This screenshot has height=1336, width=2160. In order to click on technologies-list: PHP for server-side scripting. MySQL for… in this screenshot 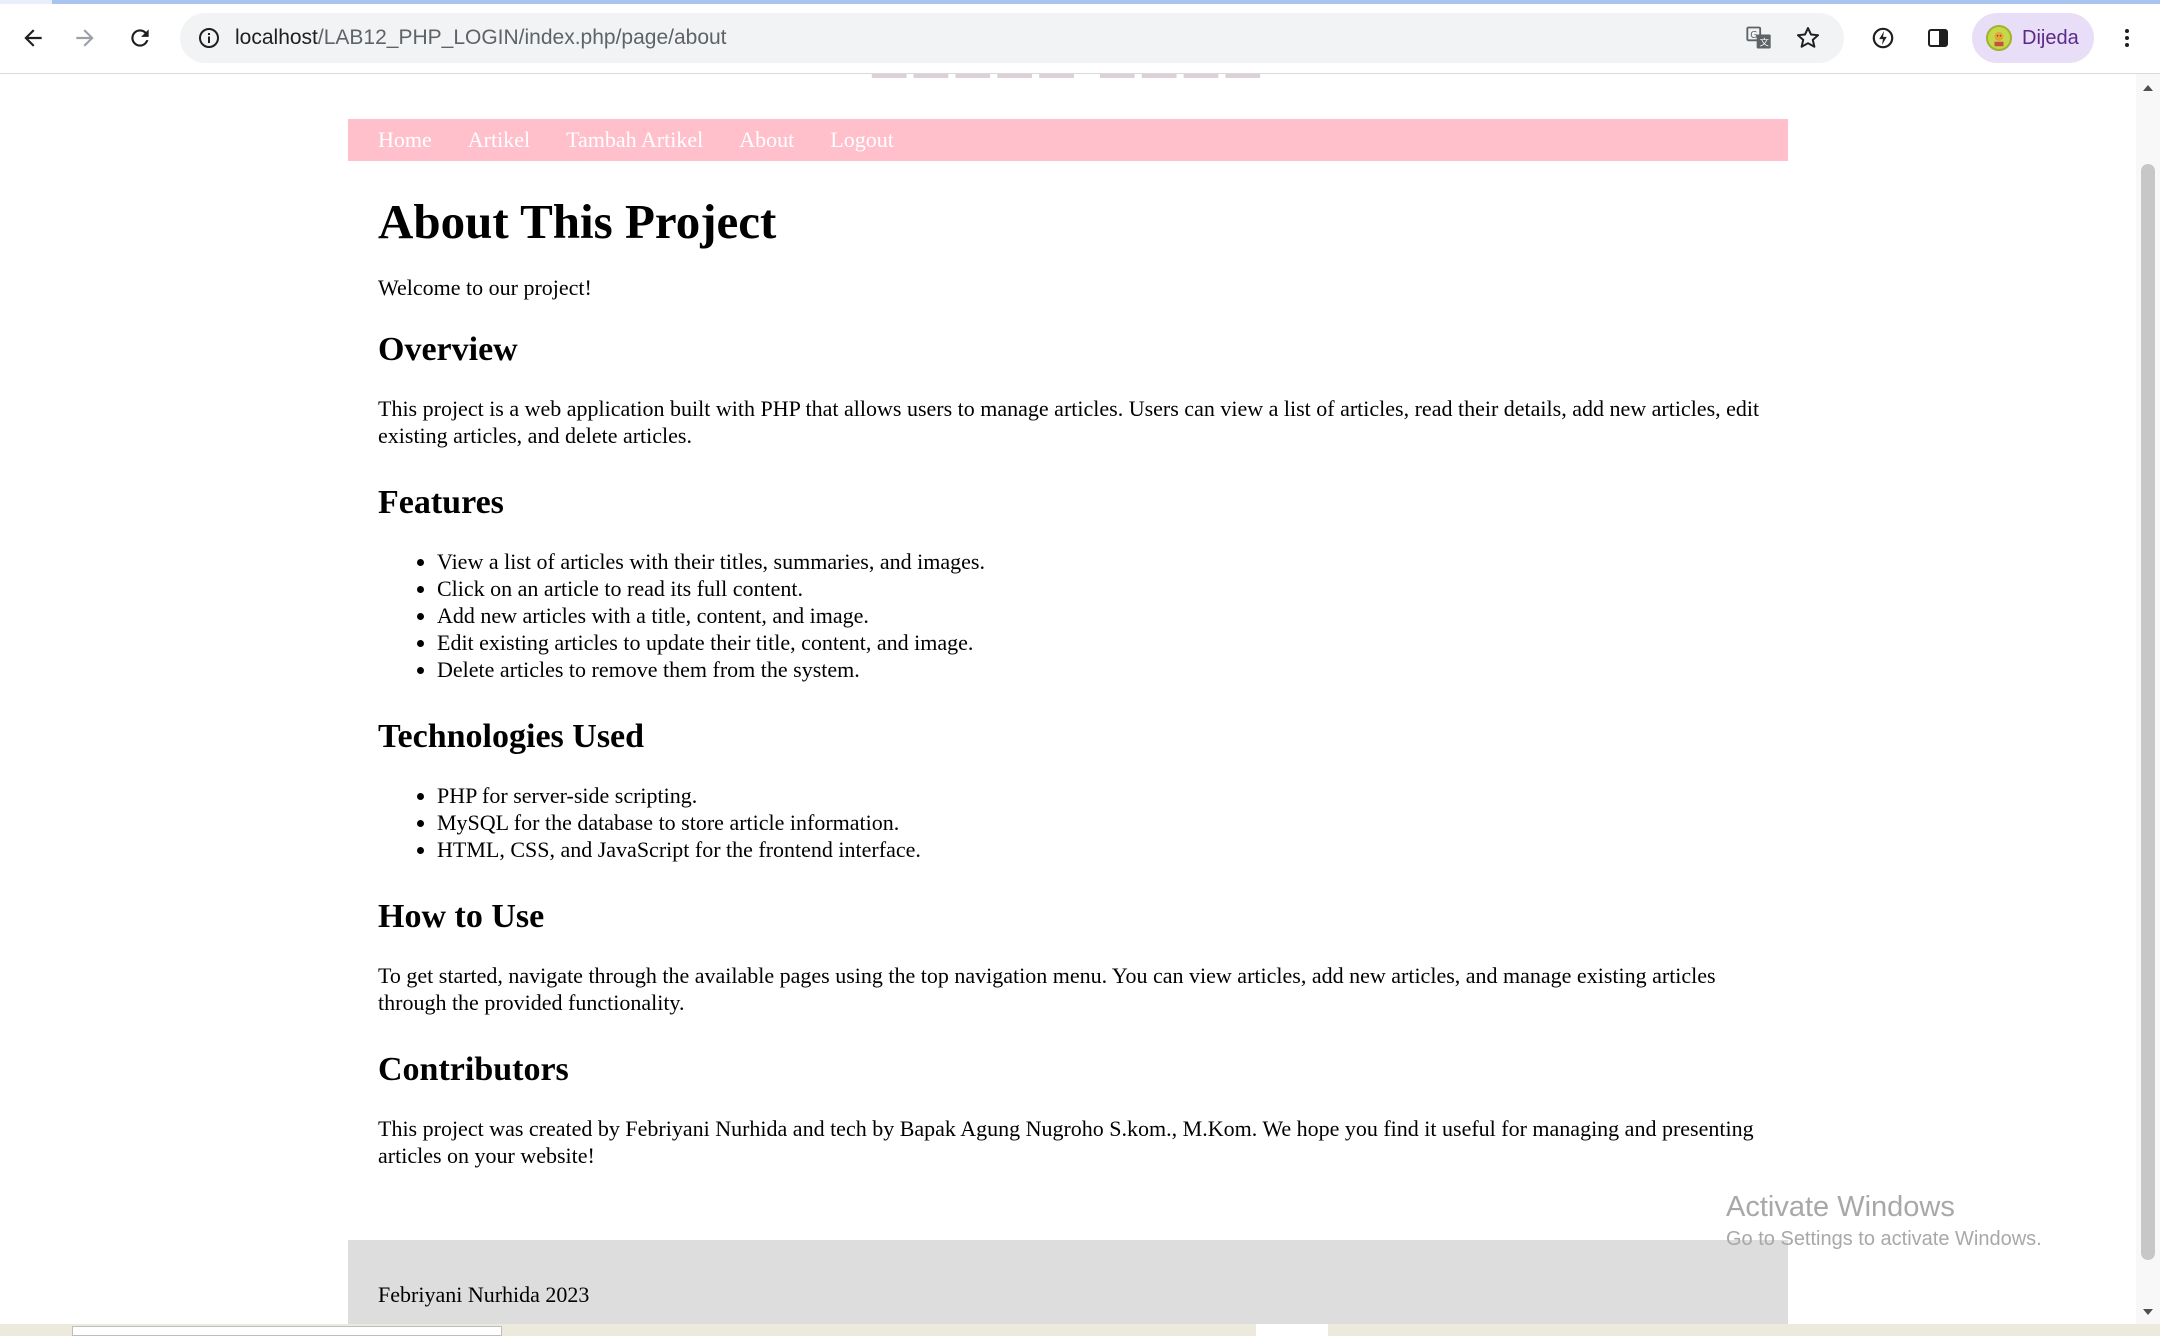, I will do `click(1078, 822)`.